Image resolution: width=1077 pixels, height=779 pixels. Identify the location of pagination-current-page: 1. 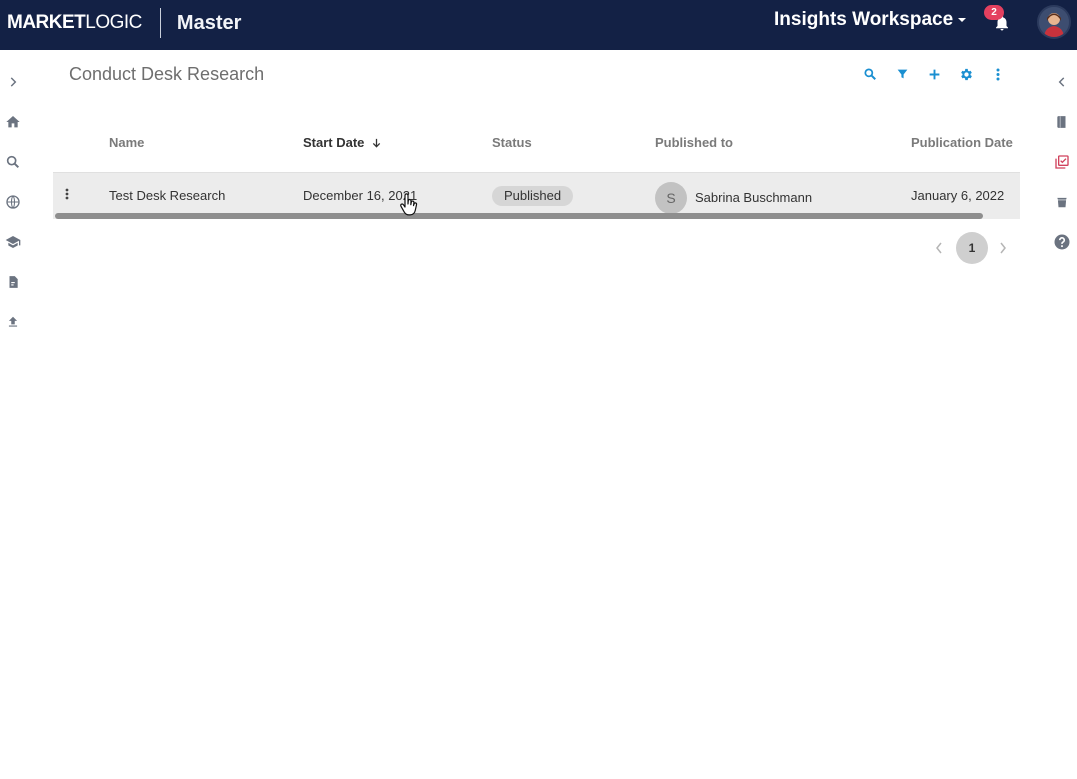
(972, 248).